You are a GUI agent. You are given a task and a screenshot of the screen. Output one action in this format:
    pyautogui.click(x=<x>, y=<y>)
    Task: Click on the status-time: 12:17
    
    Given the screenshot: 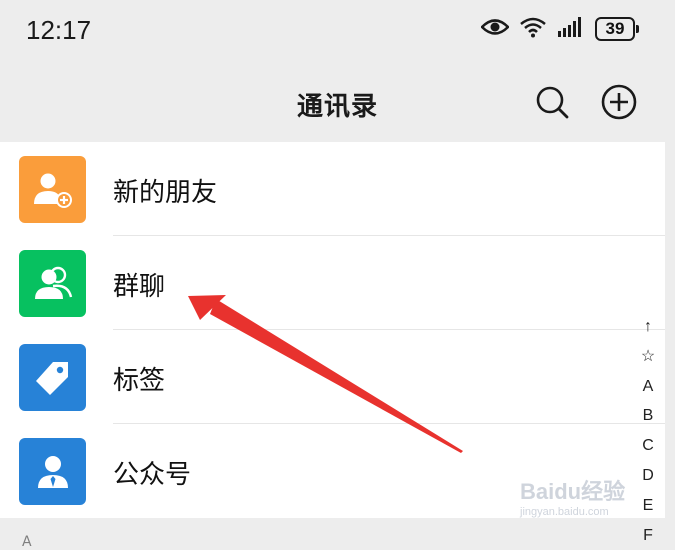 What is the action you would take?
    pyautogui.click(x=59, y=30)
    